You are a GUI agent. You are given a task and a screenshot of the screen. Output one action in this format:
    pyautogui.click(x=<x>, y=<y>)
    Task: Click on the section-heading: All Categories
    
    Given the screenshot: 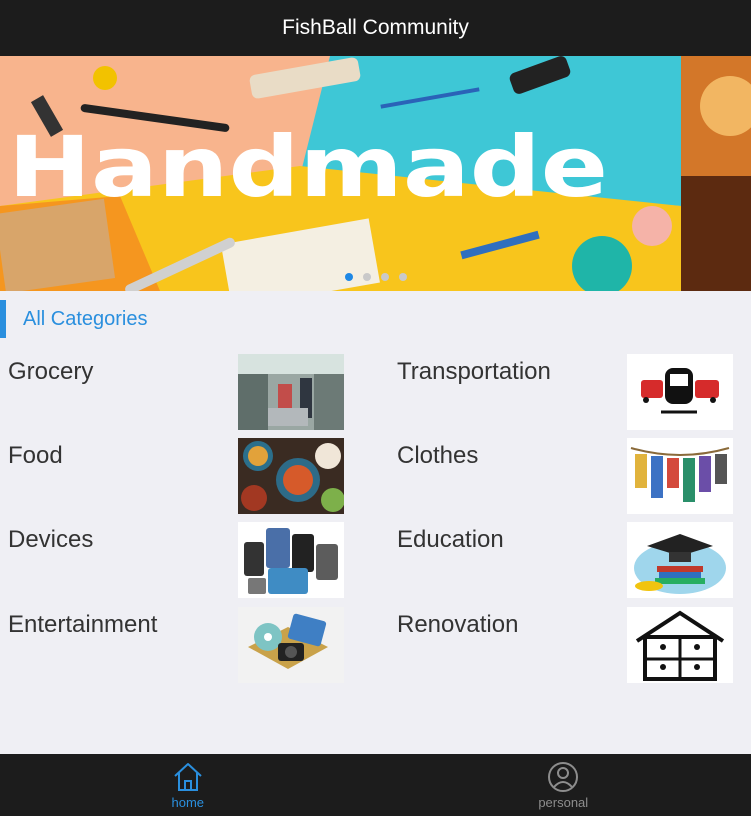 What is the action you would take?
    pyautogui.click(x=375, y=319)
    